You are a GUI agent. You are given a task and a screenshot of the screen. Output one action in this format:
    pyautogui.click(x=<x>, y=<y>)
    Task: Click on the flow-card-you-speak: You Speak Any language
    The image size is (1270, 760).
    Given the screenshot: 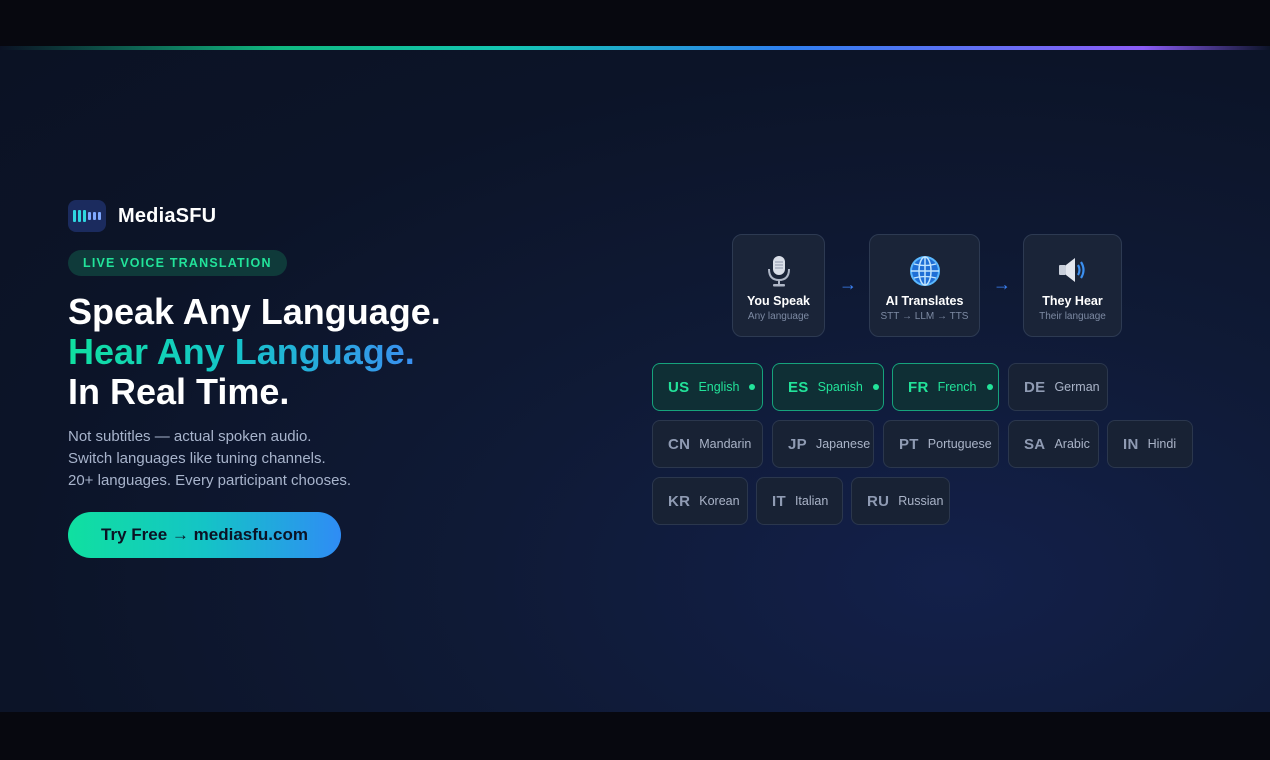 What is the action you would take?
    pyautogui.click(x=778, y=285)
    